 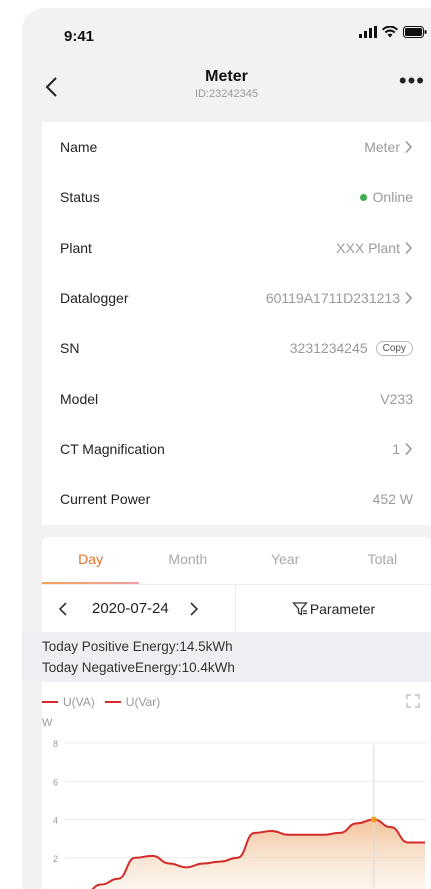 What do you see at coordinates (55, 744) in the screenshot?
I see `y-tick-label: 8` at bounding box center [55, 744].